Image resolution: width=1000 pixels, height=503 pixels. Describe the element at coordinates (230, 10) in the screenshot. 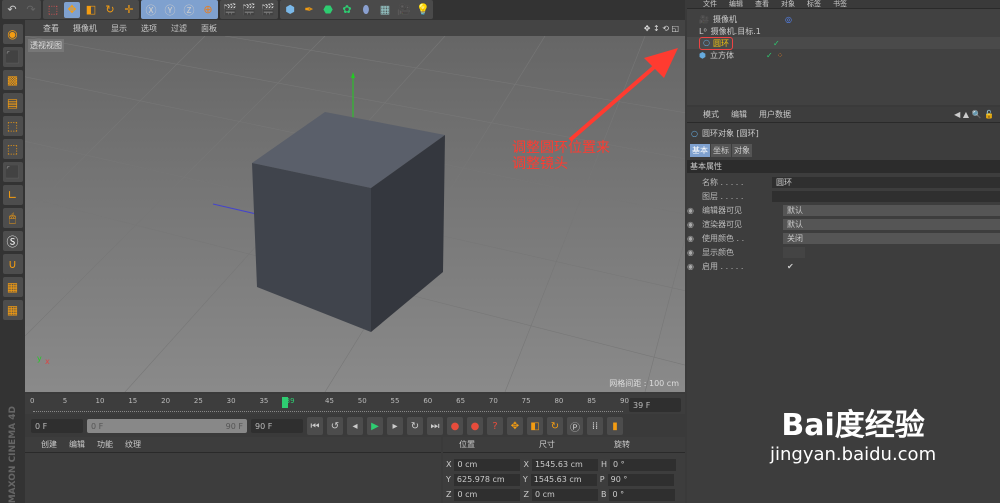

I see `render-view-icon: 🎬` at that location.